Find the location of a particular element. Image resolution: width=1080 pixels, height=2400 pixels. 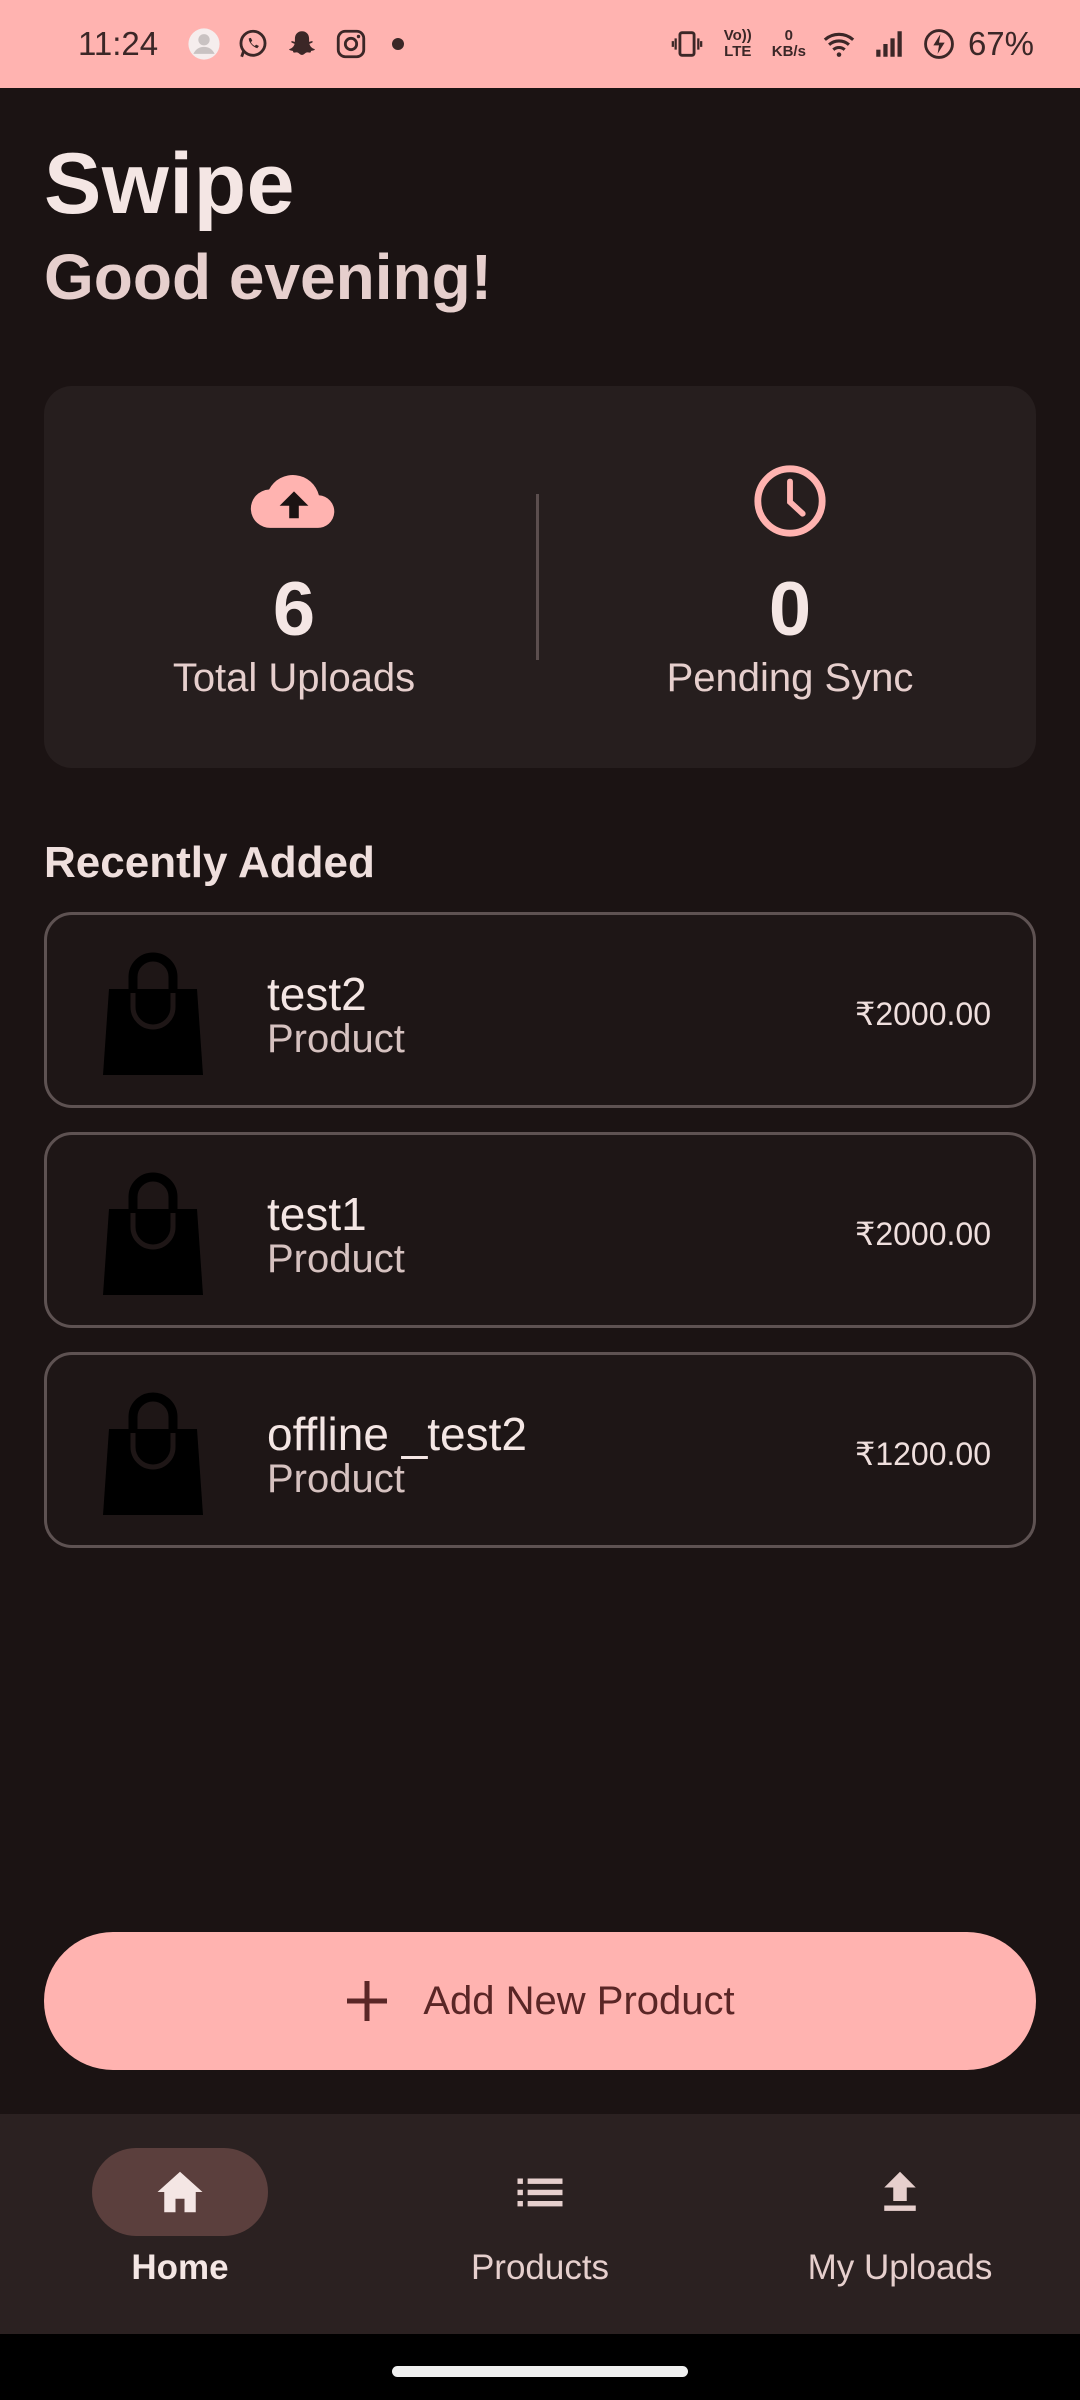

signal-icon is located at coordinates (889, 44).